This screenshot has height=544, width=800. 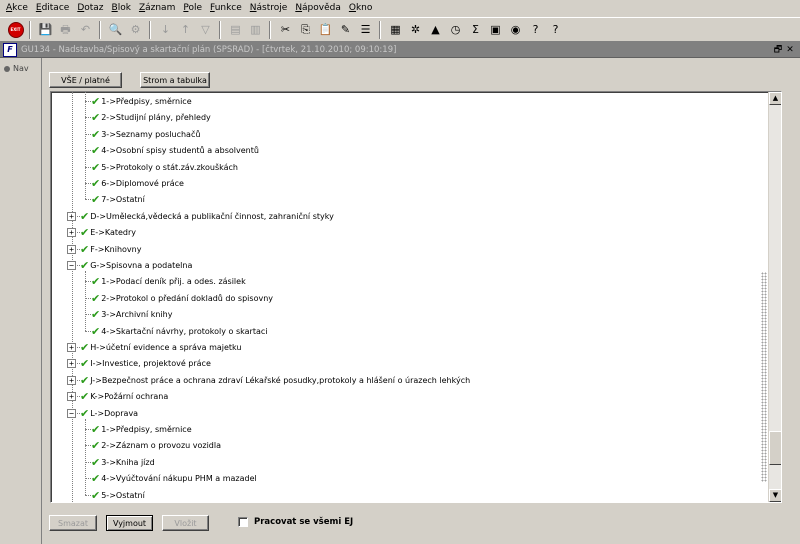 What do you see at coordinates (185, 29) in the screenshot?
I see `sort-desc-button: ↑` at bounding box center [185, 29].